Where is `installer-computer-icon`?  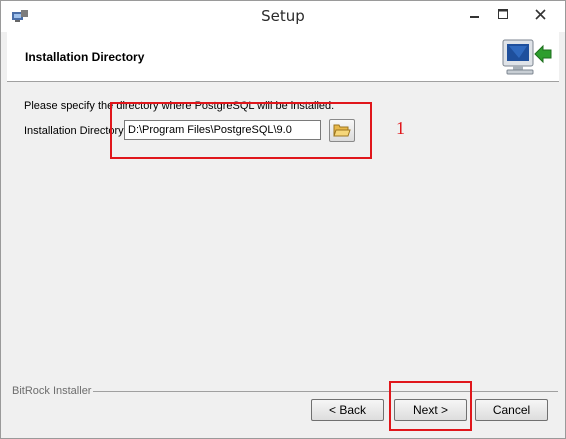
installer-computer-icon is located at coordinates (527, 57).